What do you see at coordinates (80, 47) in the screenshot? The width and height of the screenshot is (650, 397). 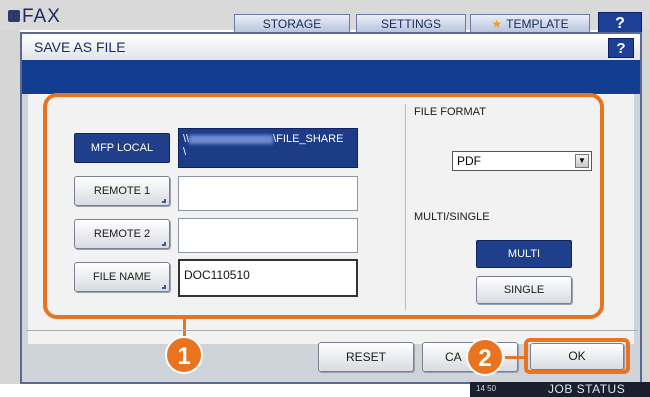 I see `dialog-title: SAVE AS FILE` at bounding box center [80, 47].